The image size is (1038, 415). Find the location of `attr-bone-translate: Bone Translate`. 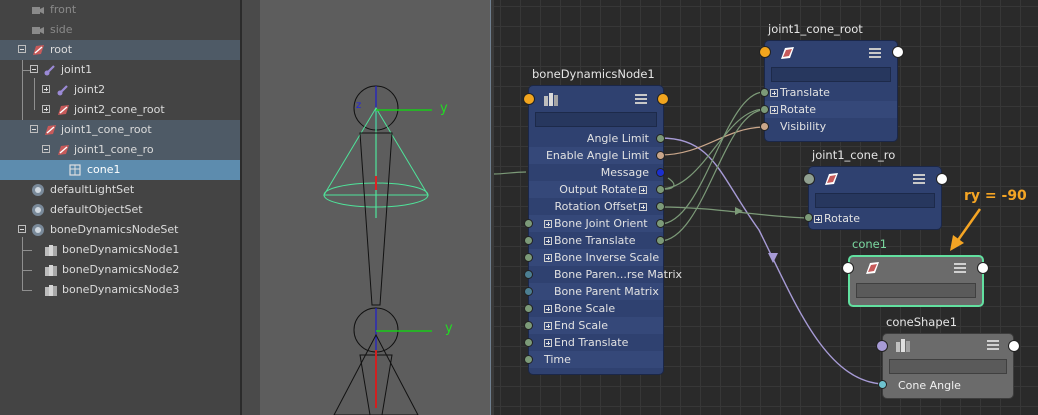

attr-bone-translate: Bone Translate is located at coordinates (596, 240).